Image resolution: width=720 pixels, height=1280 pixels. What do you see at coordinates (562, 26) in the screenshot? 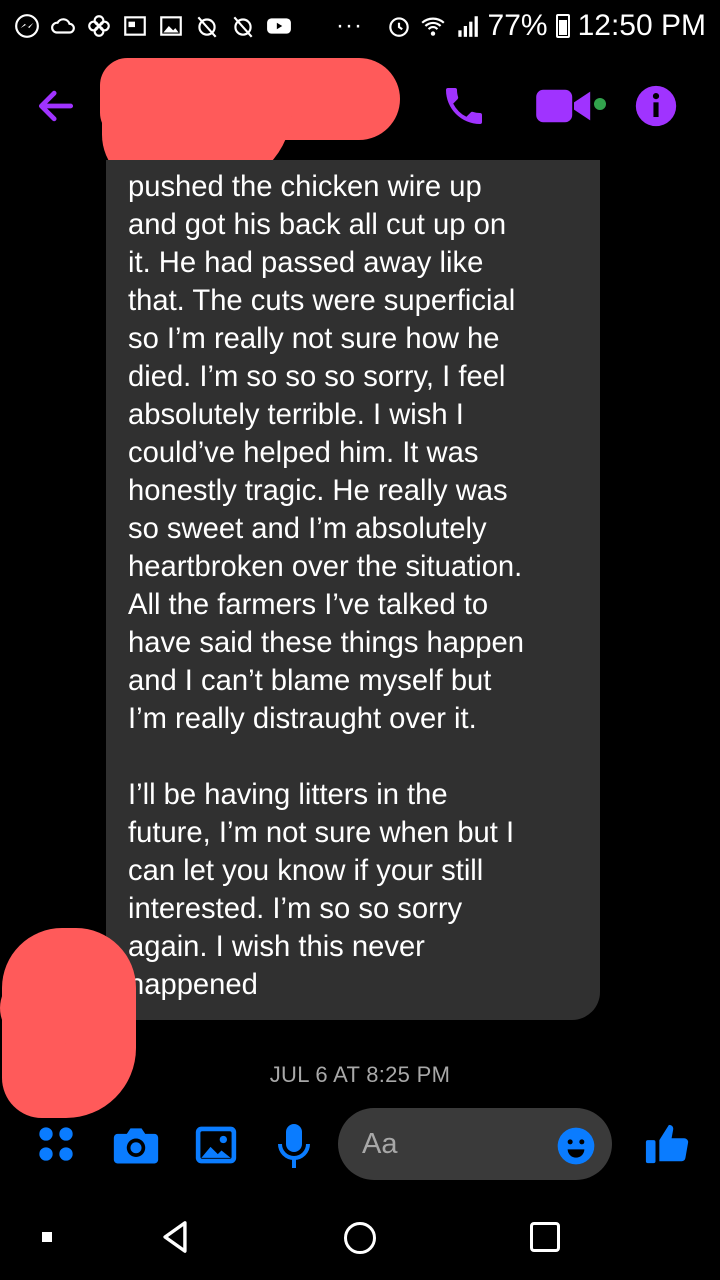
I see `battery-icon` at bounding box center [562, 26].